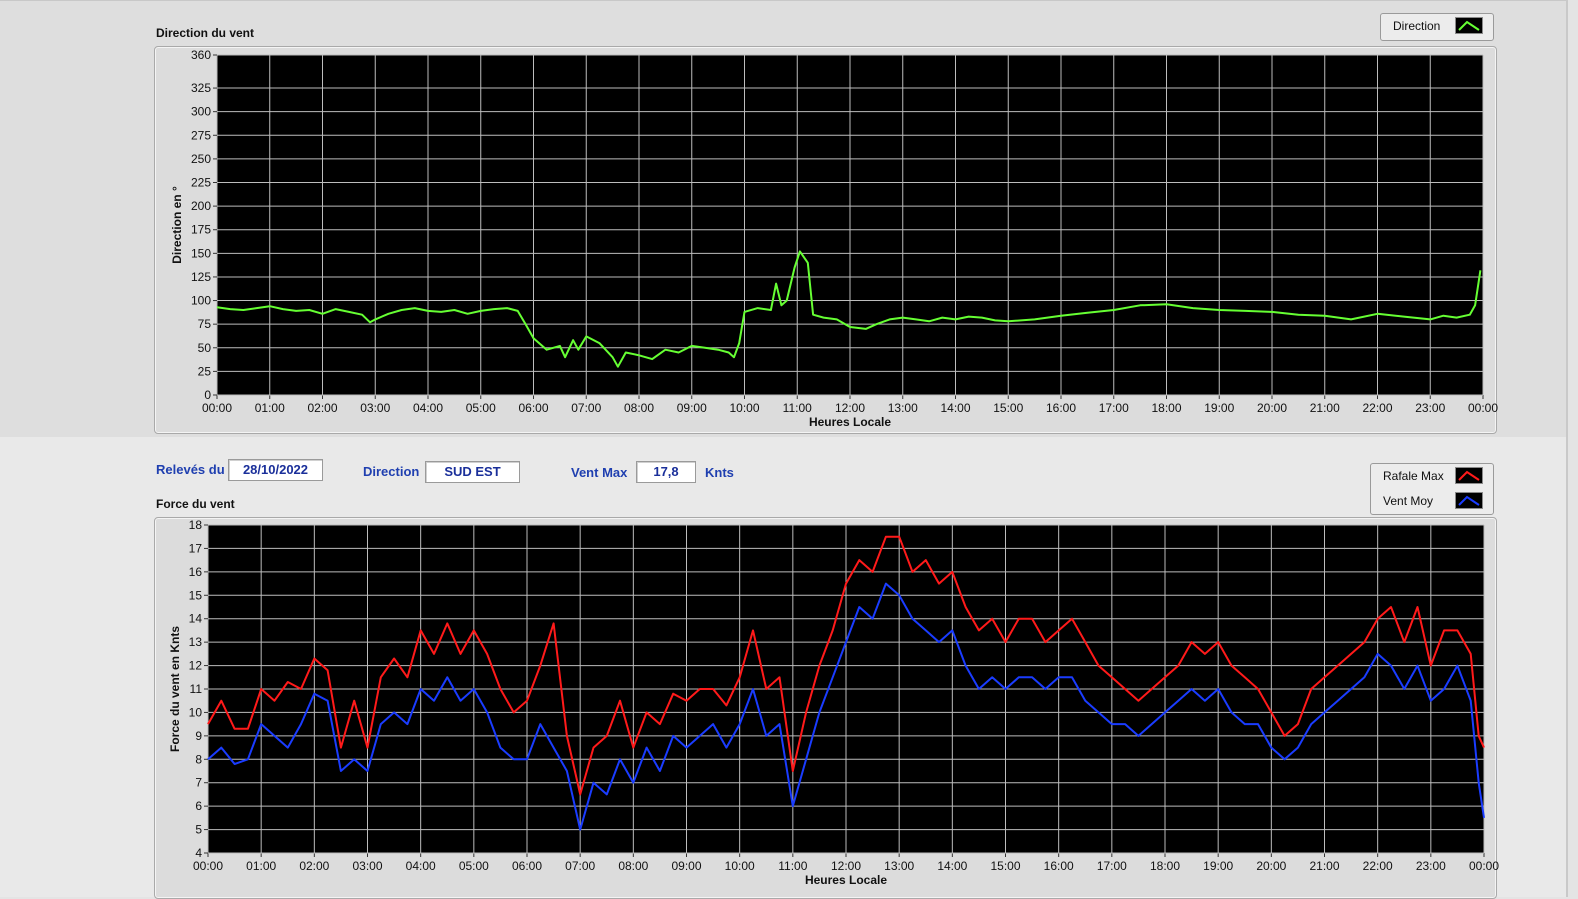 The width and height of the screenshot is (1578, 899). What do you see at coordinates (719, 472) in the screenshot?
I see `ventmax-unit: Knts` at bounding box center [719, 472].